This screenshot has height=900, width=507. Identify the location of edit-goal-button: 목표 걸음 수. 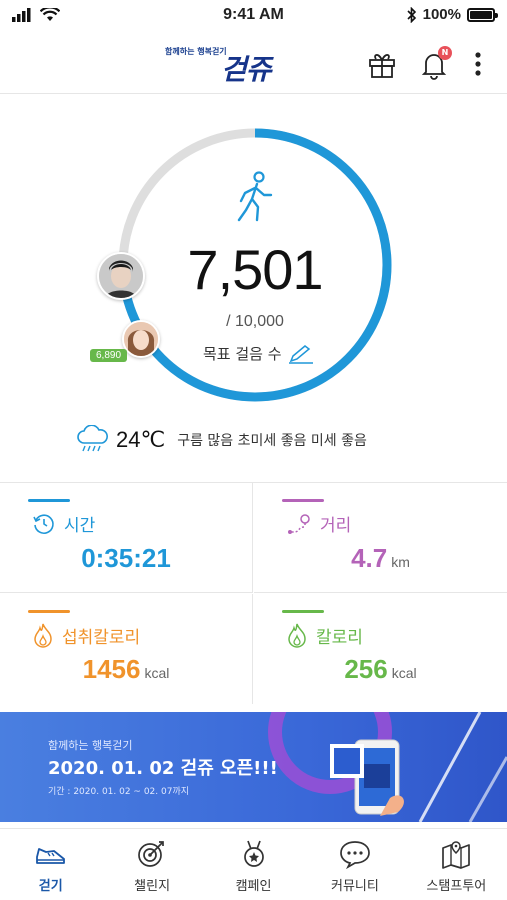
(258, 353).